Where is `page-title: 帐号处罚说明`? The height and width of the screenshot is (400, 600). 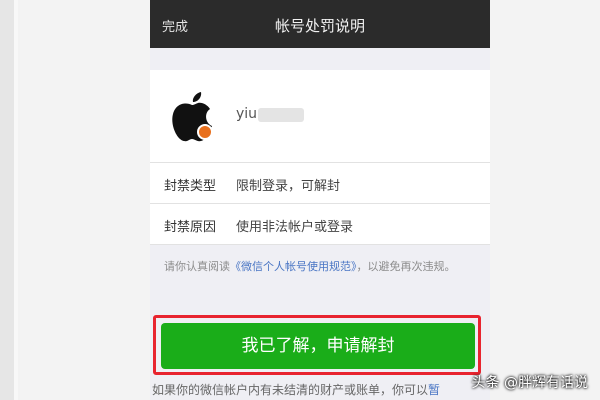
page-title: 帐号处罚说明 is located at coordinates (319, 26).